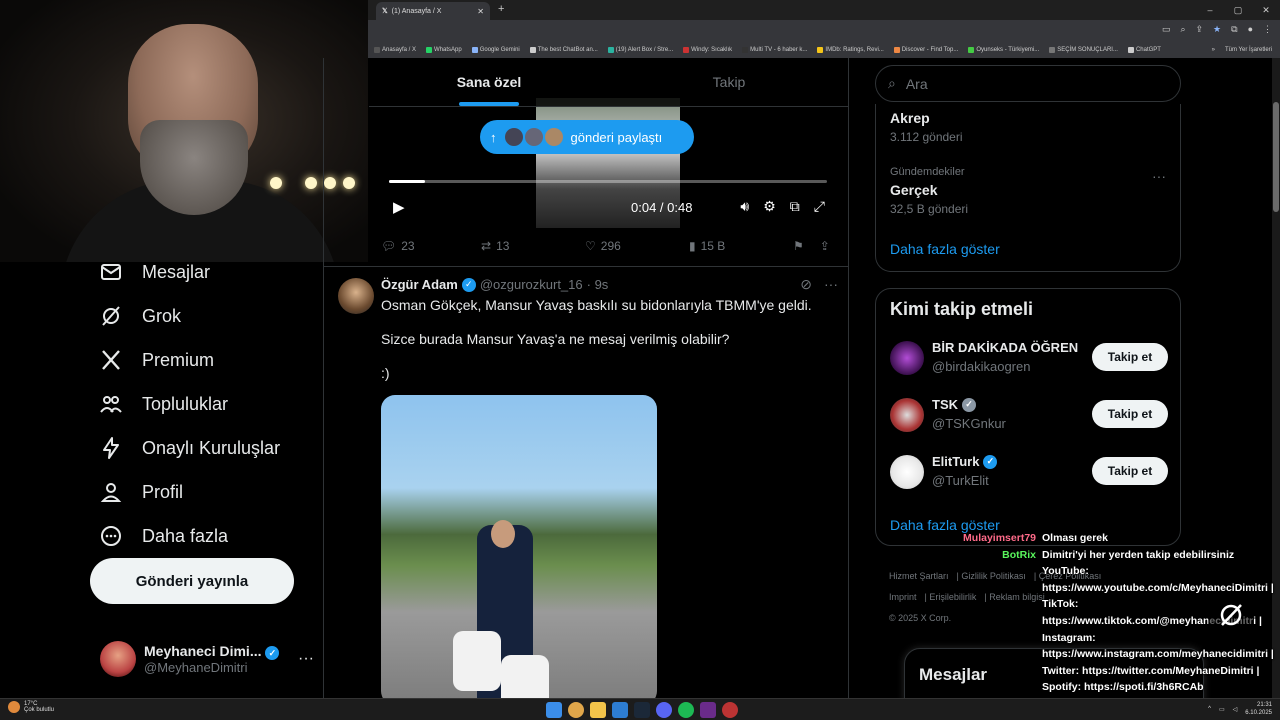 This screenshot has height=720, width=1280. What do you see at coordinates (926, 127) in the screenshot?
I see `trend-item: Akrep 3.112 gönderi` at bounding box center [926, 127].